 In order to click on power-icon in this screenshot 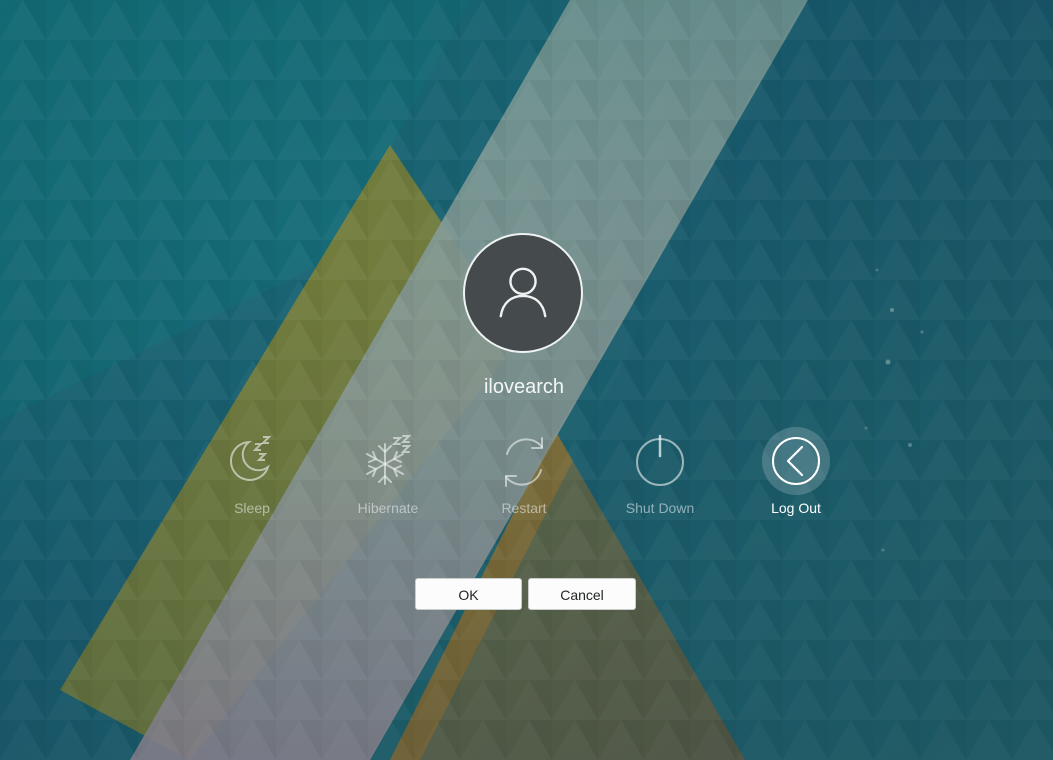, I will do `click(660, 460)`.